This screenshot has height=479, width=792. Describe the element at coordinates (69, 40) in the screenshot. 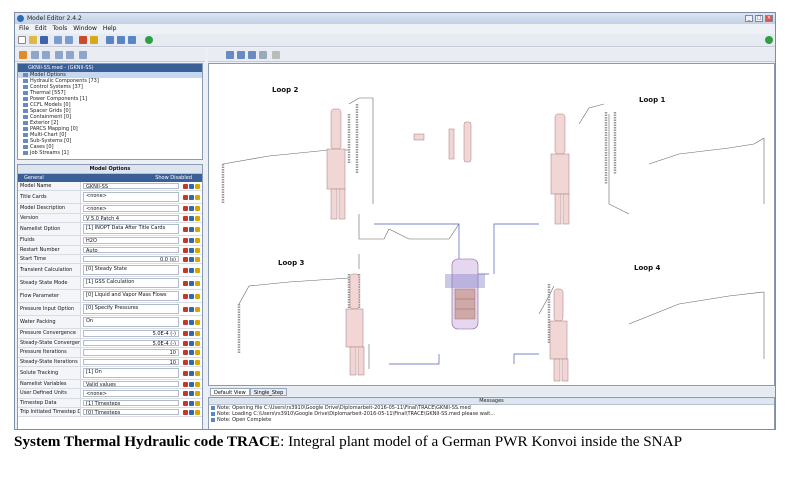

I see `redo-icon` at that location.